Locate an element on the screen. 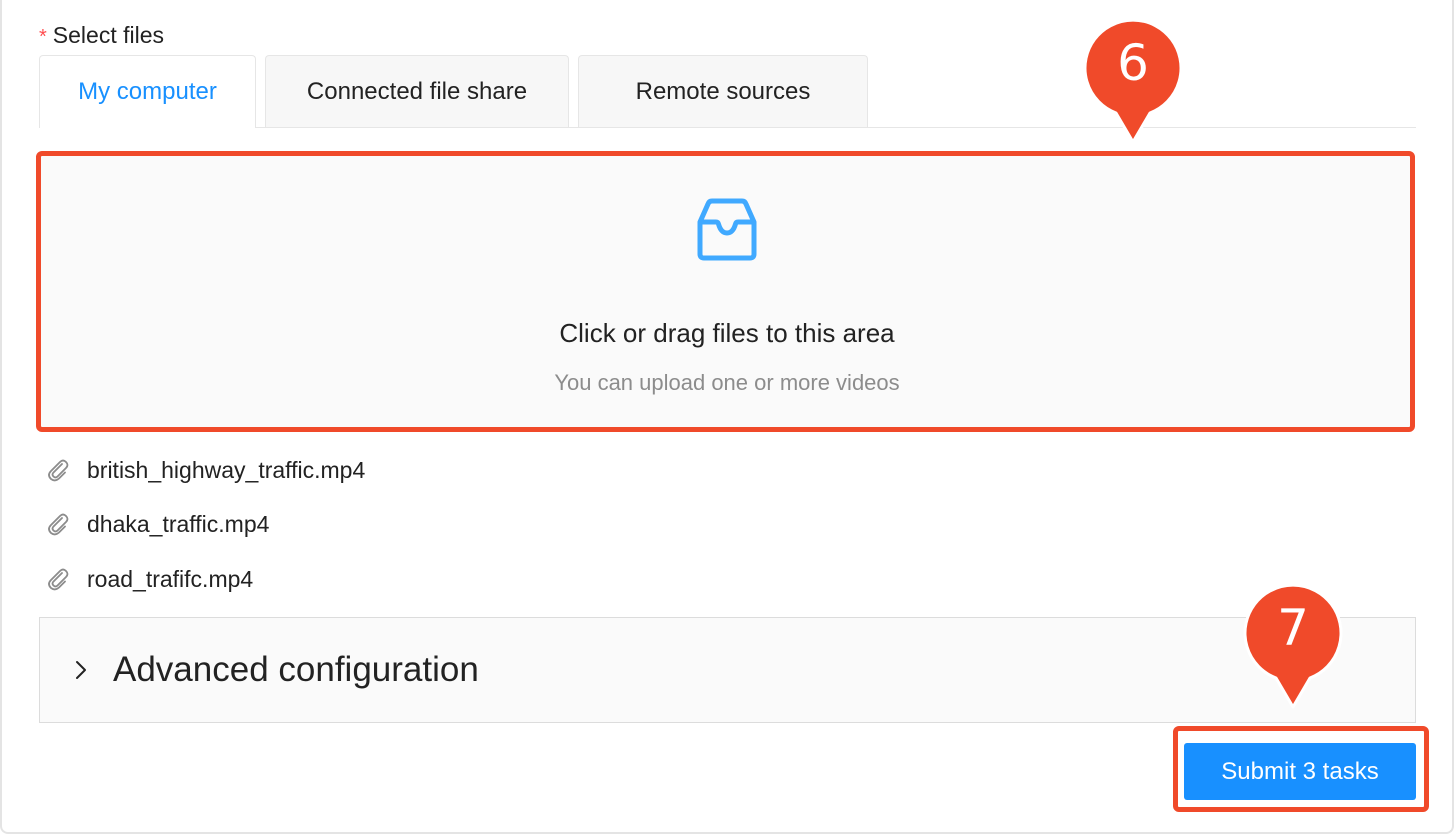 This screenshot has height=836, width=1454. chevron-right-icon is located at coordinates (81, 670).